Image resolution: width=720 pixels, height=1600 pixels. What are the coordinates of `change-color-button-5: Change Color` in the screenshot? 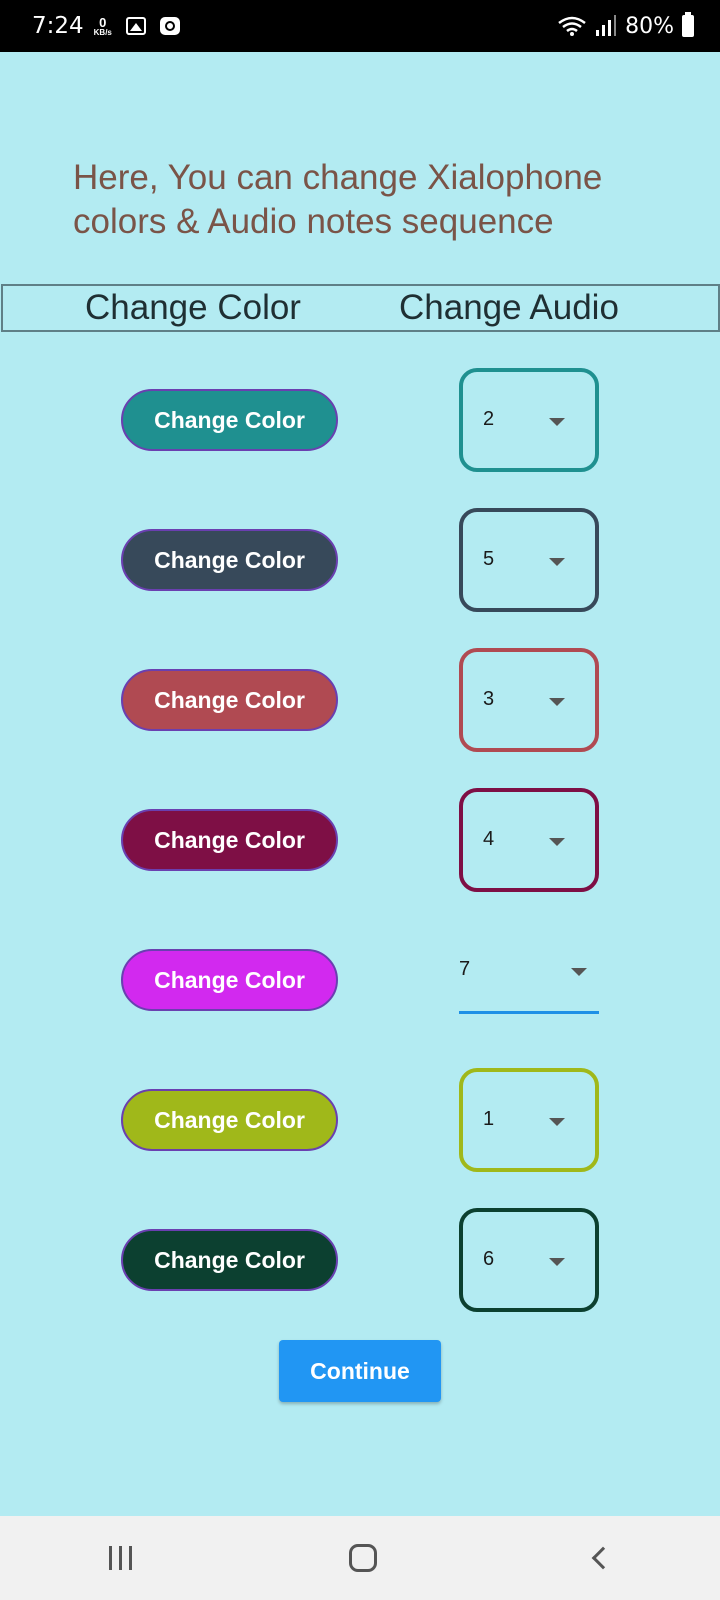 It's located at (229, 980).